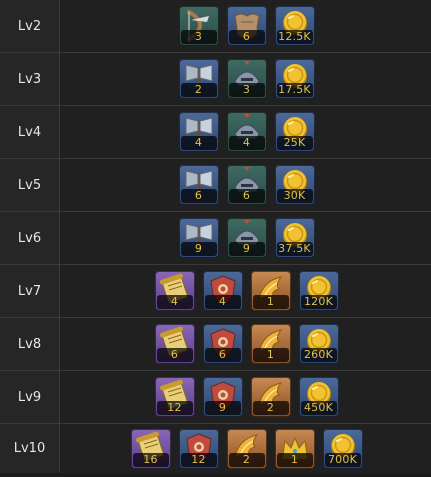 Image resolution: width=431 pixels, height=477 pixels. I want to click on table-row: Lv7 4 4 1 120K, so click(215, 291).